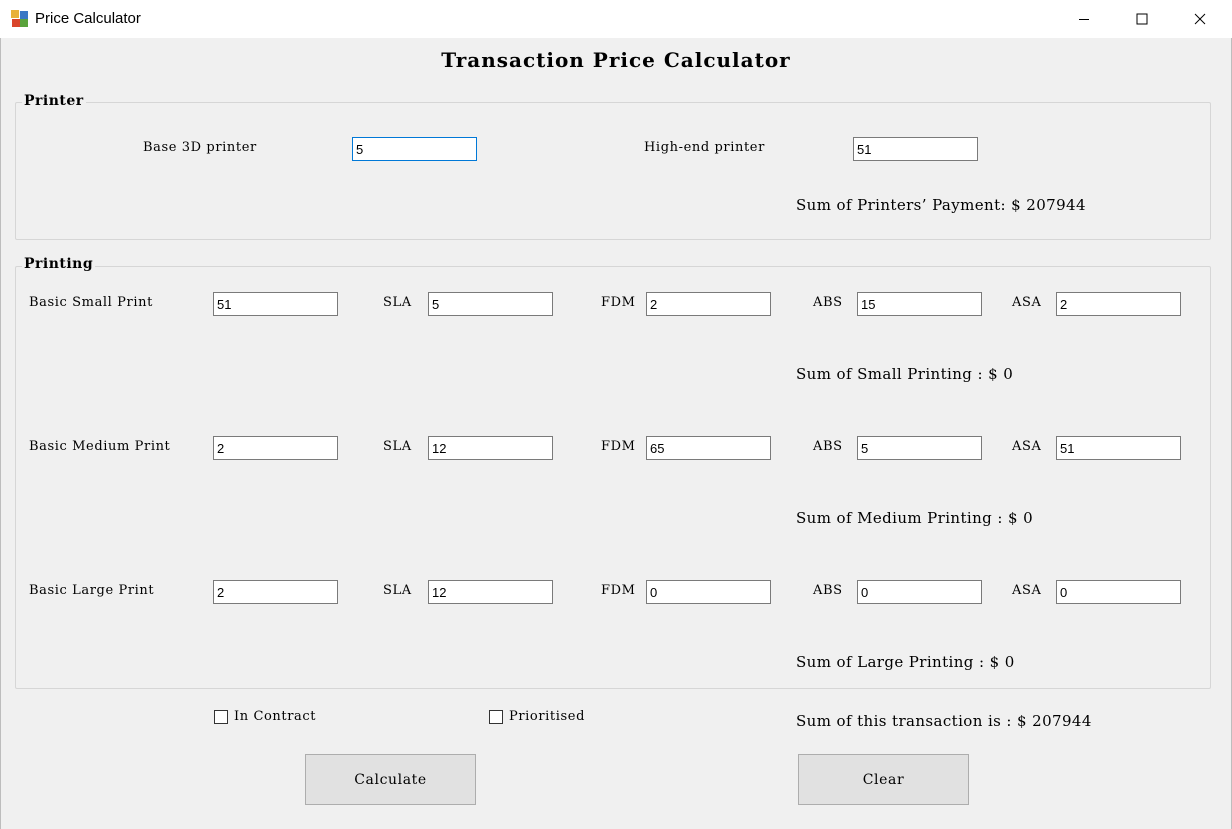 The width and height of the screenshot is (1232, 829). What do you see at coordinates (1118, 592) in the screenshot?
I see `large-asa-input` at bounding box center [1118, 592].